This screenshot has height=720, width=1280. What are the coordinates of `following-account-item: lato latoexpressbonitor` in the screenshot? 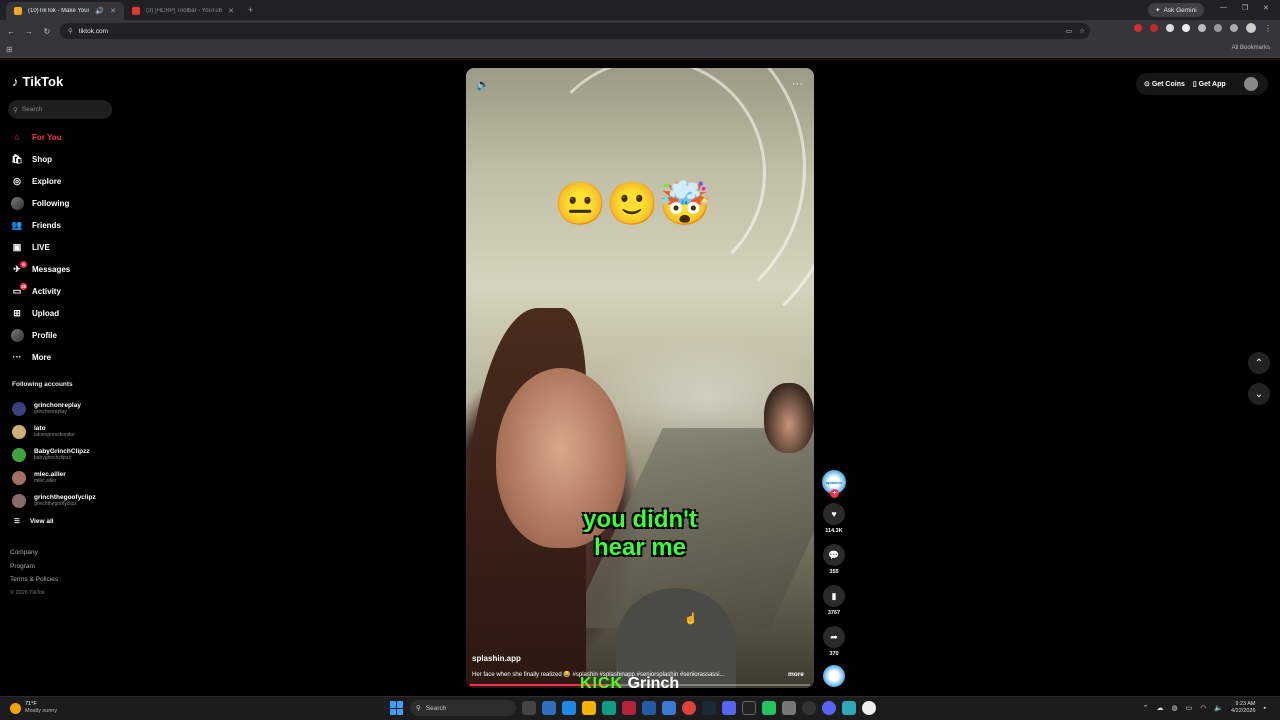 It's located at (67, 431).